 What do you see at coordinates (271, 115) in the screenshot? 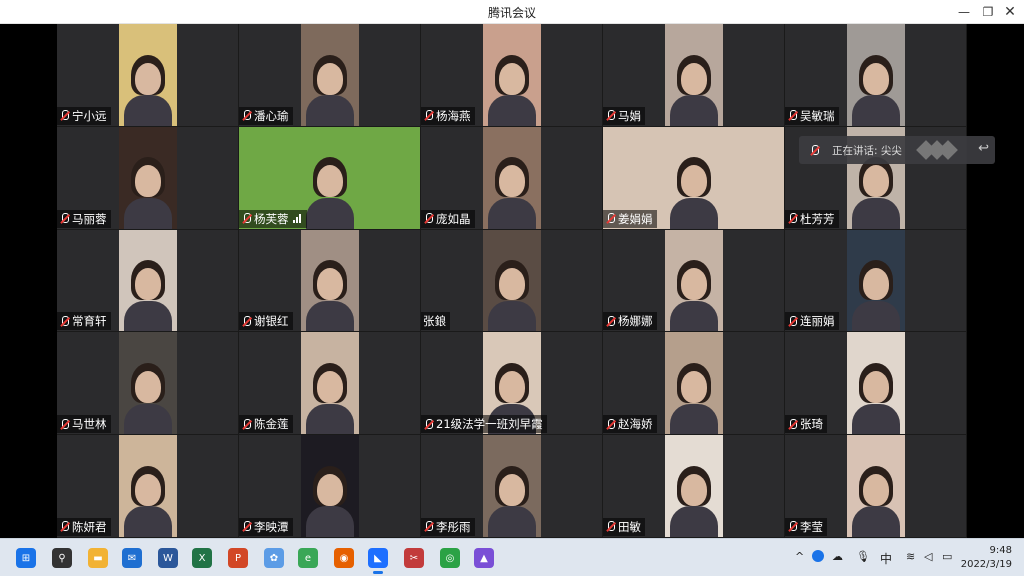
I see `participant-name: 潘心瑜` at bounding box center [271, 115].